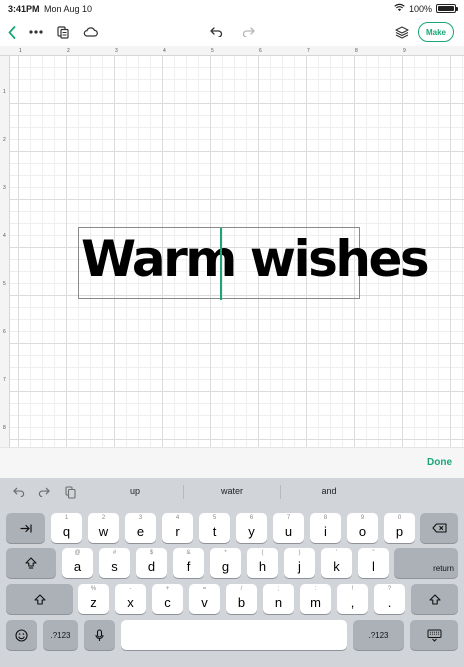 Image resolution: width=464 pixels, height=667 pixels. What do you see at coordinates (114, 563) in the screenshot?
I see `key-s: # s` at bounding box center [114, 563].